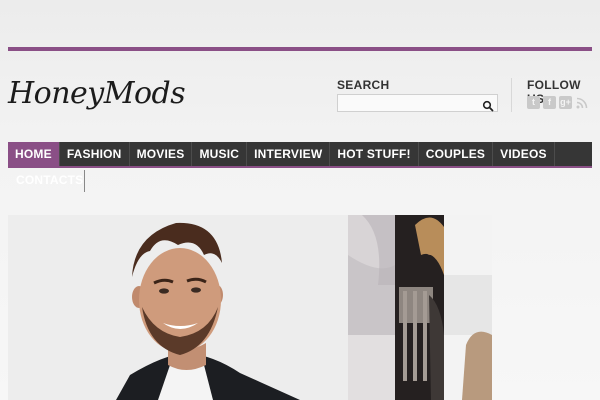 Image resolution: width=600 pixels, height=400 pixels. I want to click on social-icons: t f g+, so click(557, 102).